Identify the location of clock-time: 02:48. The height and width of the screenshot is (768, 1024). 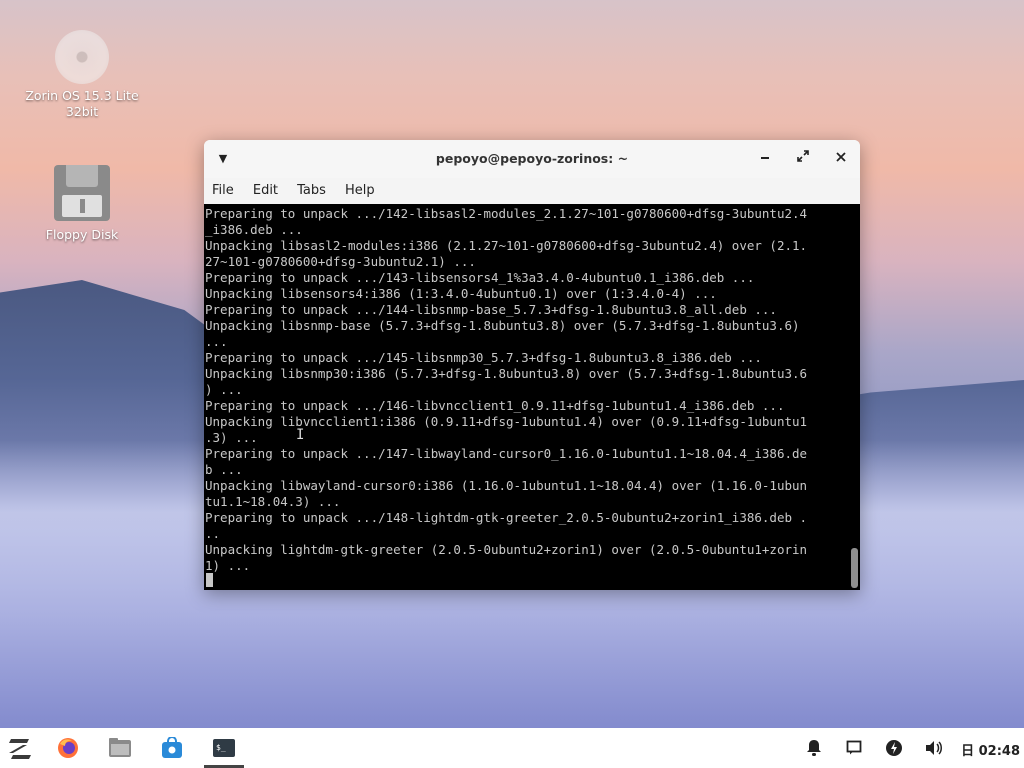
(999, 751).